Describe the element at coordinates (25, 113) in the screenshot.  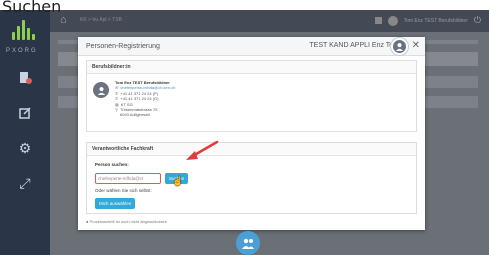
I see `edit-icon` at that location.